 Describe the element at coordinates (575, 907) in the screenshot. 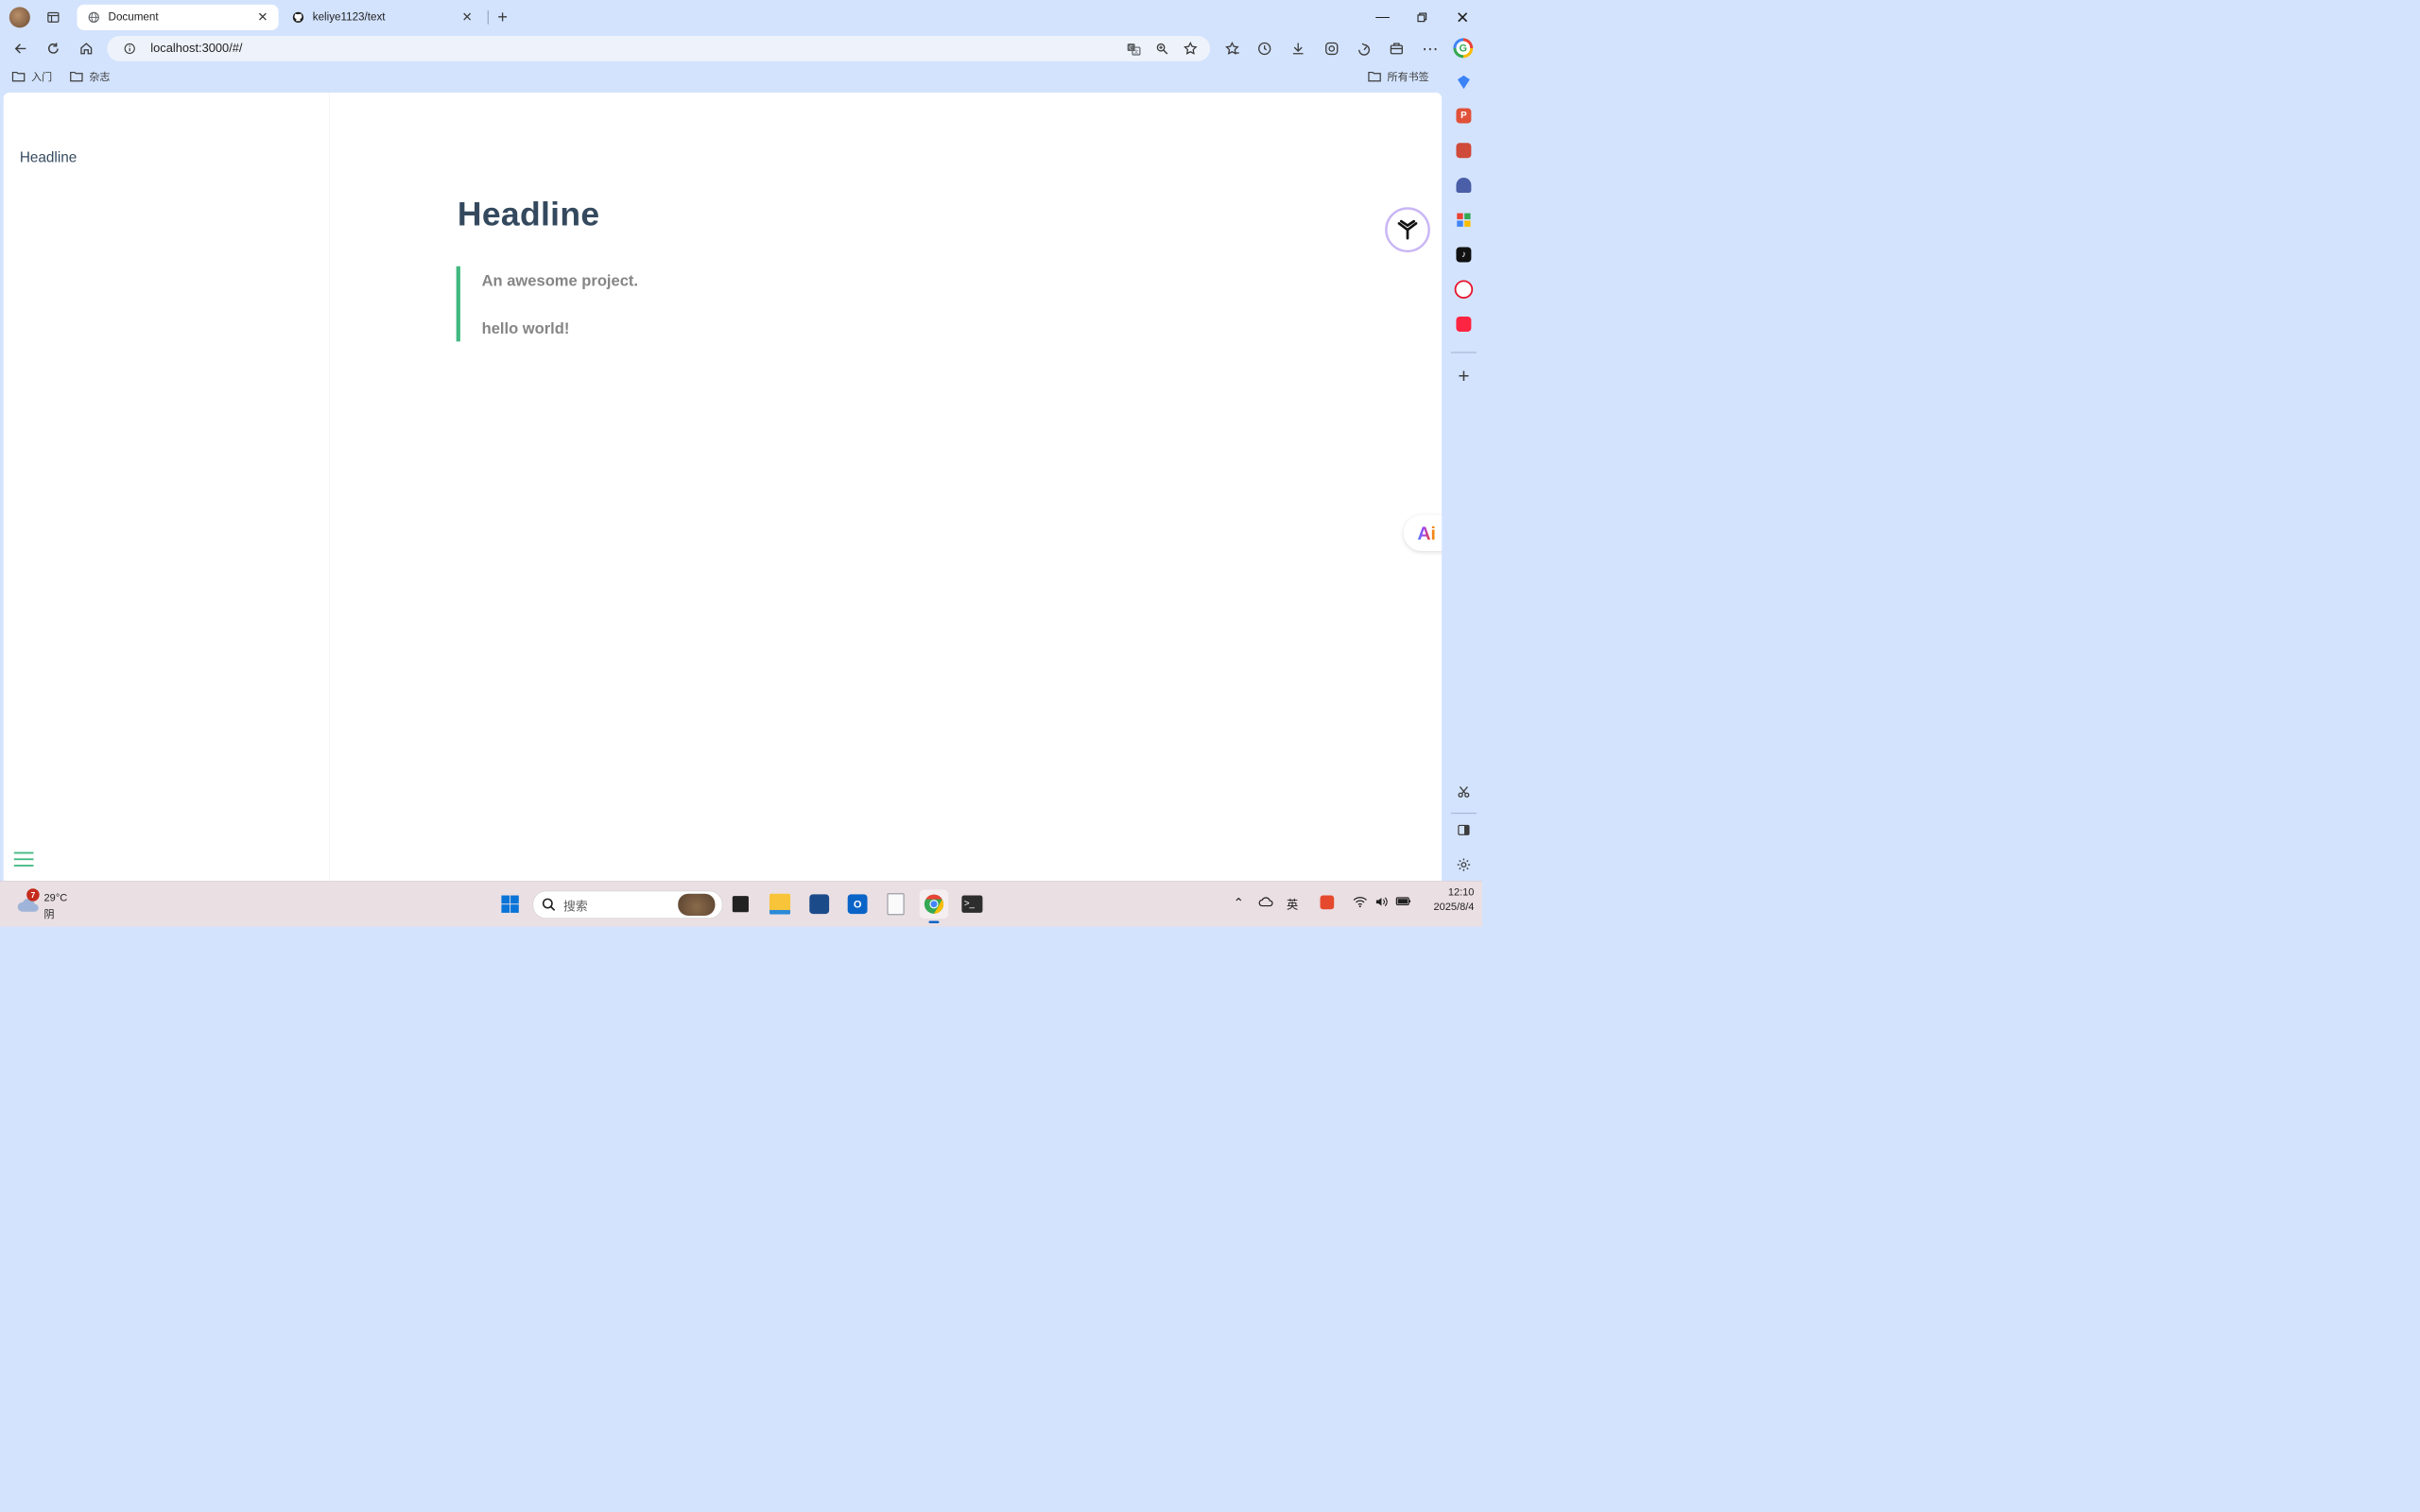

I see `search-placeholder: 搜索` at that location.